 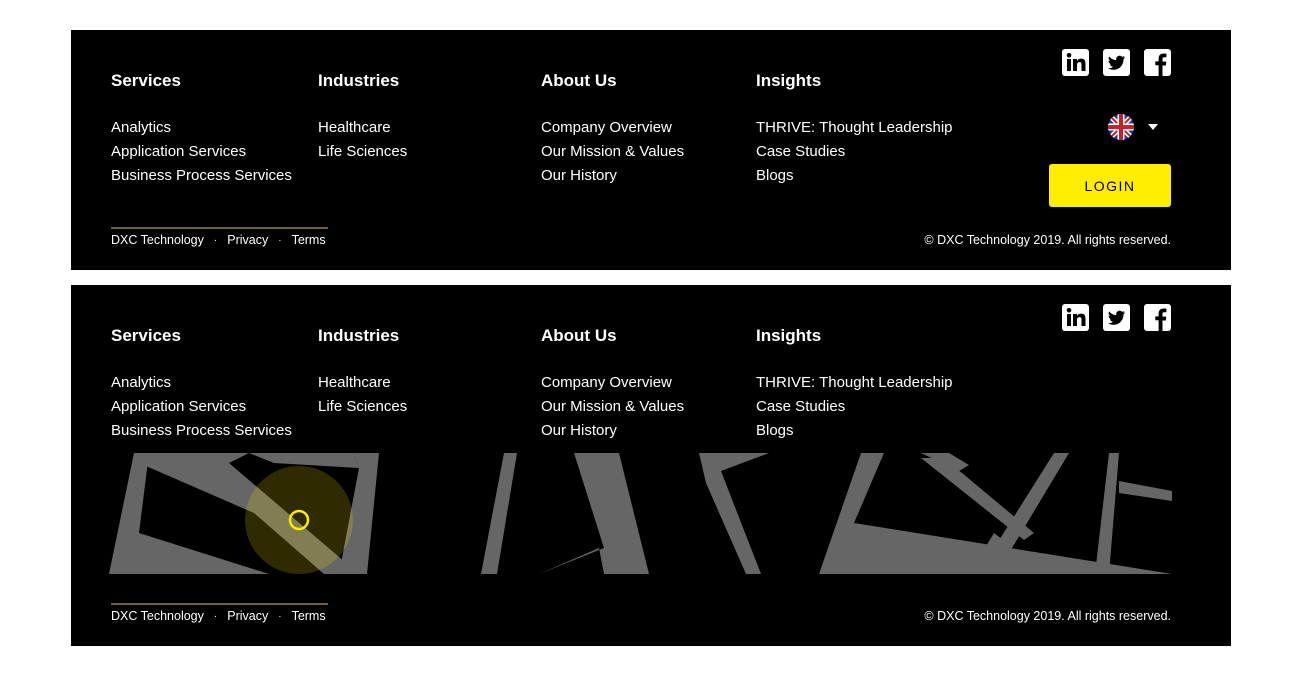 I want to click on uk-flag-icon, so click(x=1121, y=127).